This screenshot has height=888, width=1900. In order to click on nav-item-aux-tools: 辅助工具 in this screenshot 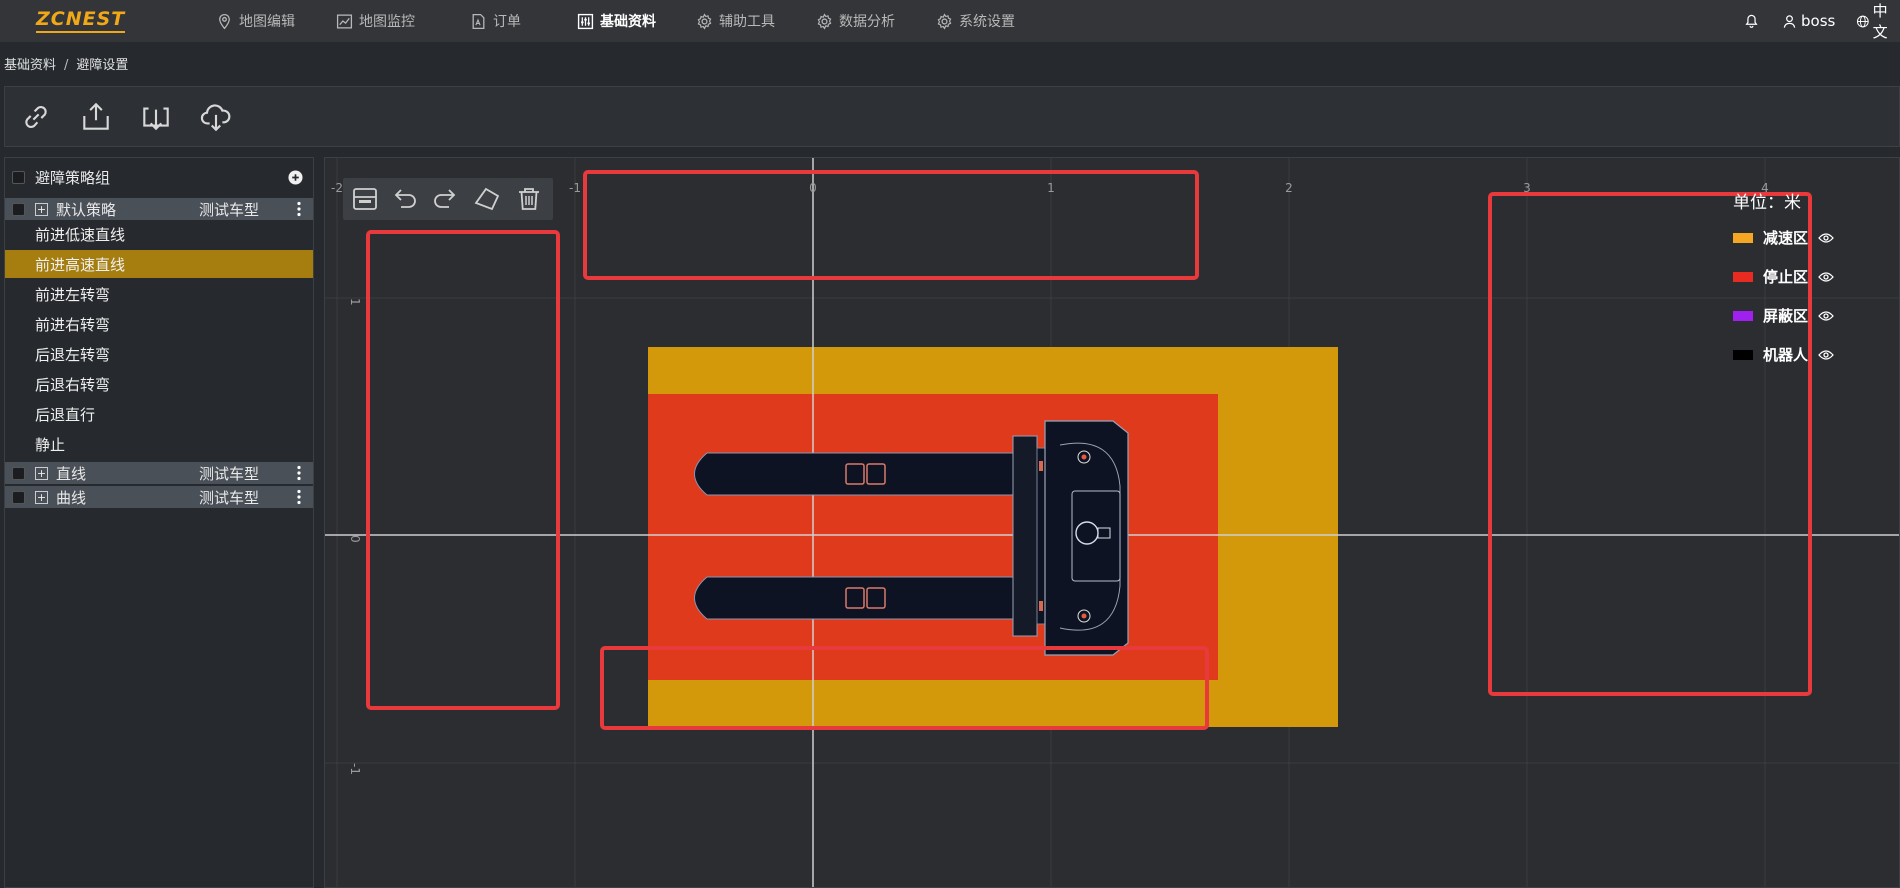, I will do `click(735, 21)`.